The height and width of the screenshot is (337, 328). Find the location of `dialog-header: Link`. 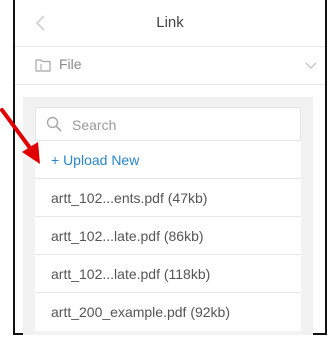

dialog-header: Link is located at coordinates (170, 23).